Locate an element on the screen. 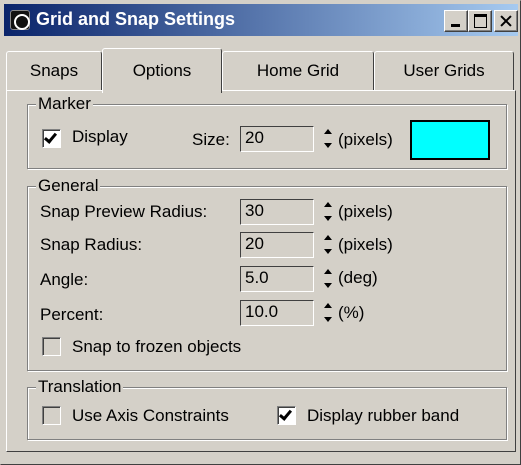 The image size is (521, 465). marker-color-swatch is located at coordinates (450, 140).